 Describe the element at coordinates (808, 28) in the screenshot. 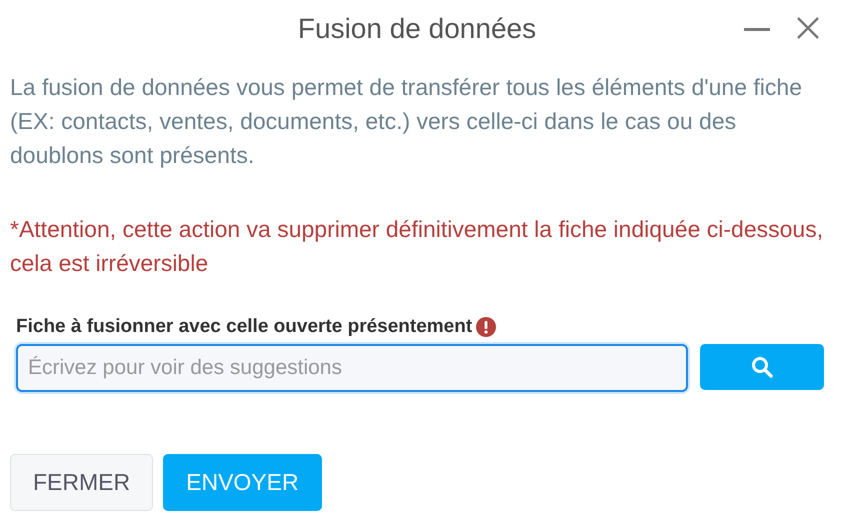

I see `close-icon` at that location.